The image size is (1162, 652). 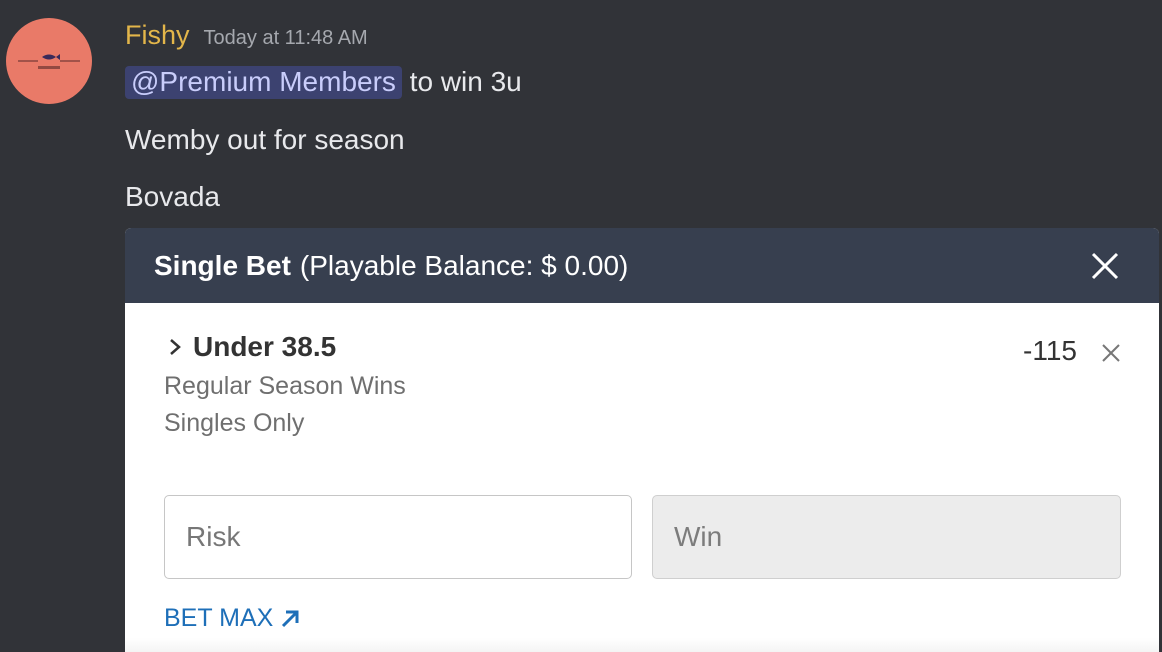 I want to click on risk-input, so click(x=398, y=537).